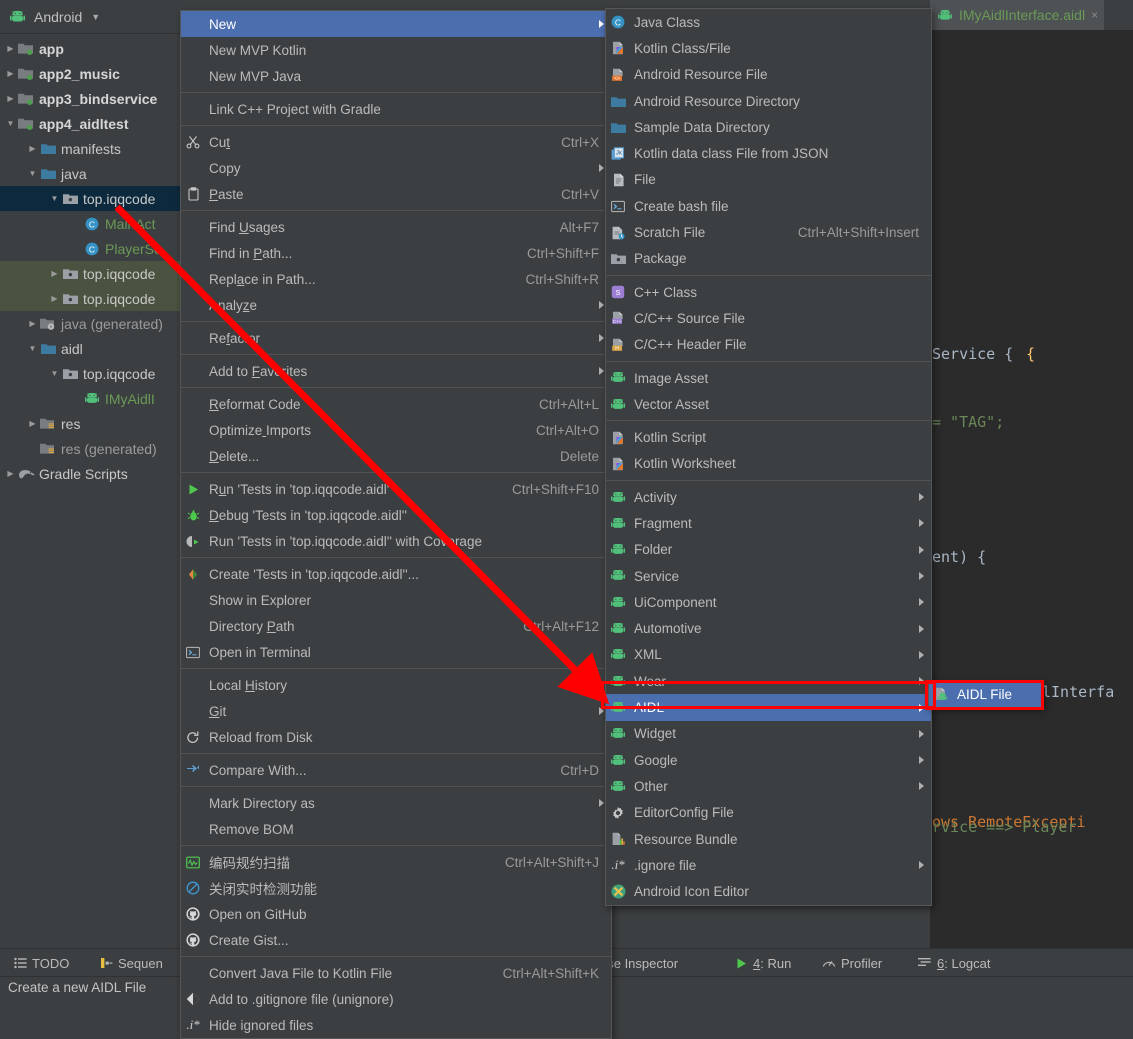 The image size is (1133, 1039). Describe the element at coordinates (90, 373) in the screenshot. I see `tree-node-top-iqqcode: ▼ top.iqqcode` at that location.